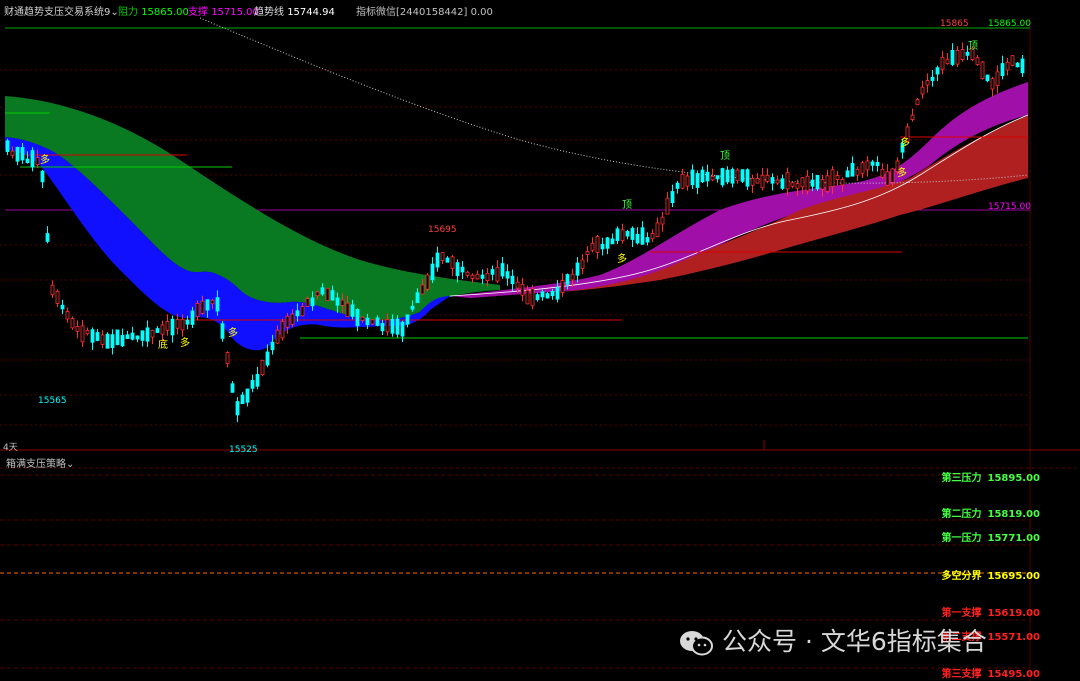 This screenshot has height=681, width=1080. What do you see at coordinates (1013, 613) in the screenshot?
I see `level-value: 15619.00` at bounding box center [1013, 613].